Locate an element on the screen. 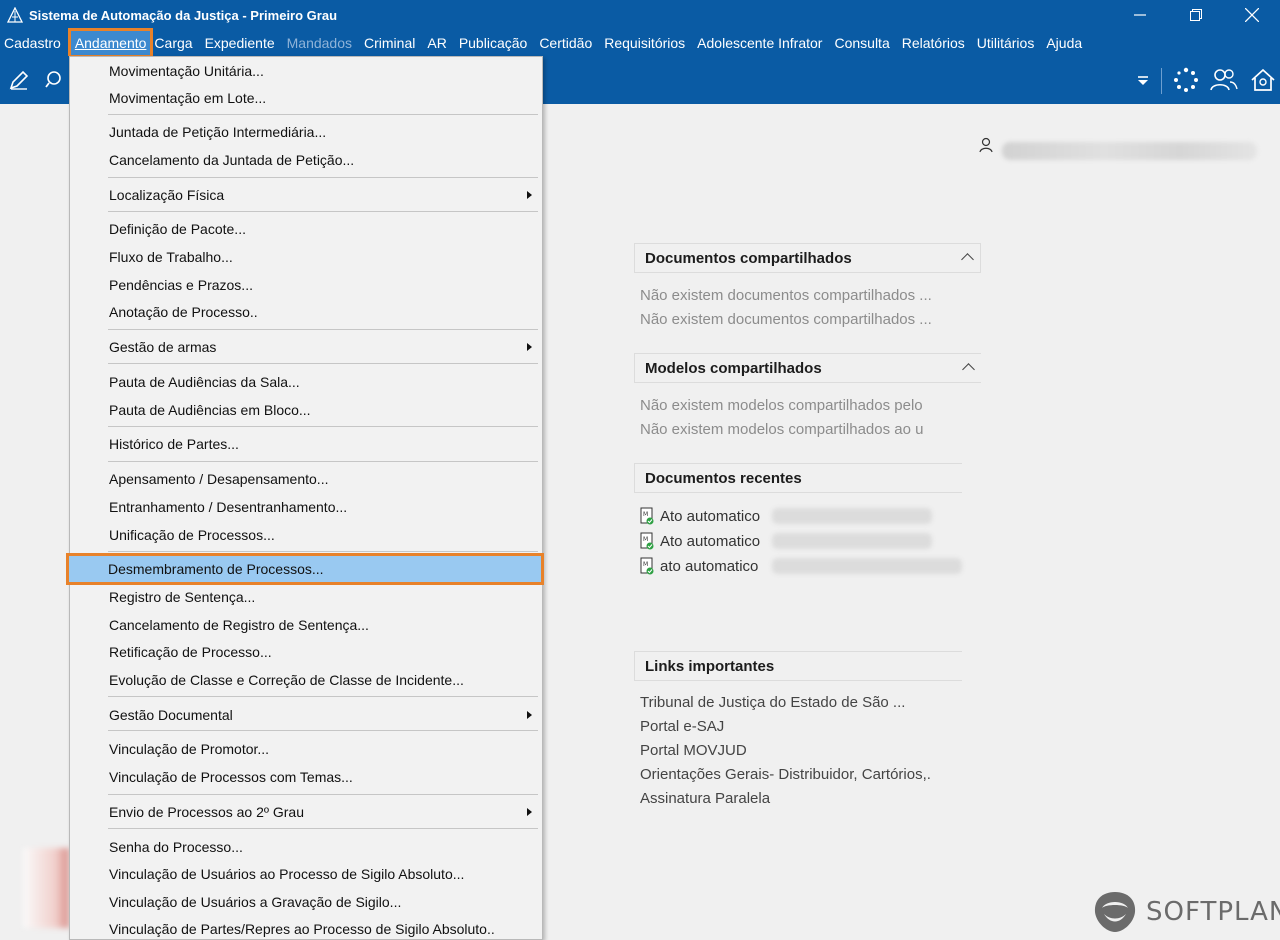 Image resolution: width=1280 pixels, height=940 pixels. menu-certidao: Certidão is located at coordinates (568, 43).